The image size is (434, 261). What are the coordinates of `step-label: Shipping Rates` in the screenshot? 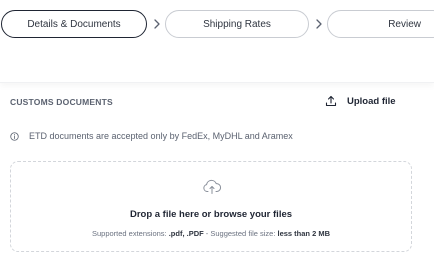 It's located at (237, 24).